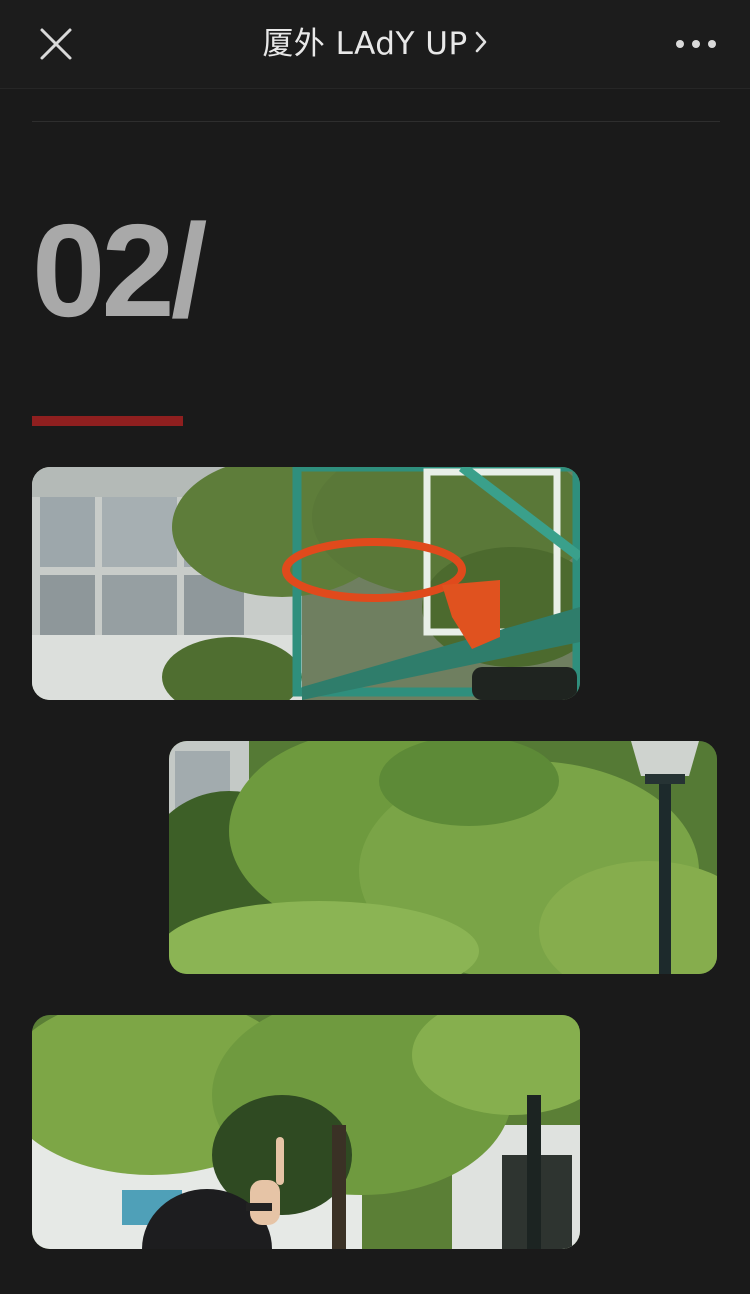  Describe the element at coordinates (481, 44) in the screenshot. I see `chevron-right-icon` at that location.